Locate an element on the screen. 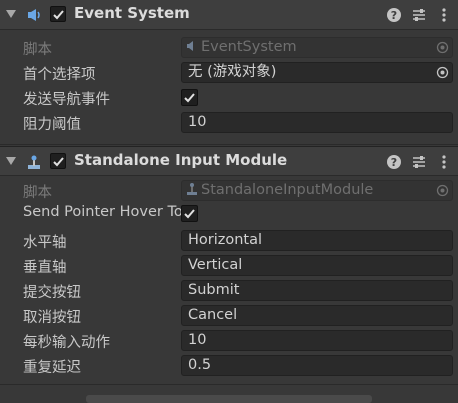  script-value: StandaloneInputModule is located at coordinates (287, 190).